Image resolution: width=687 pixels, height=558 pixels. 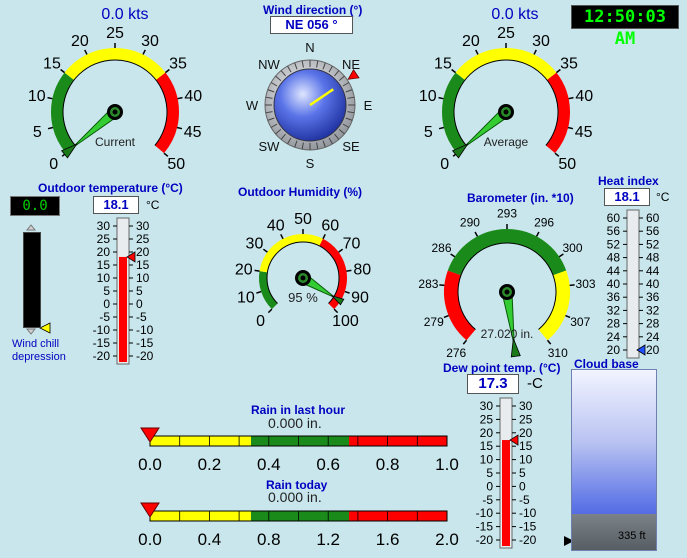 I want to click on outdoor-temp-value: 18.1, so click(x=116, y=205).